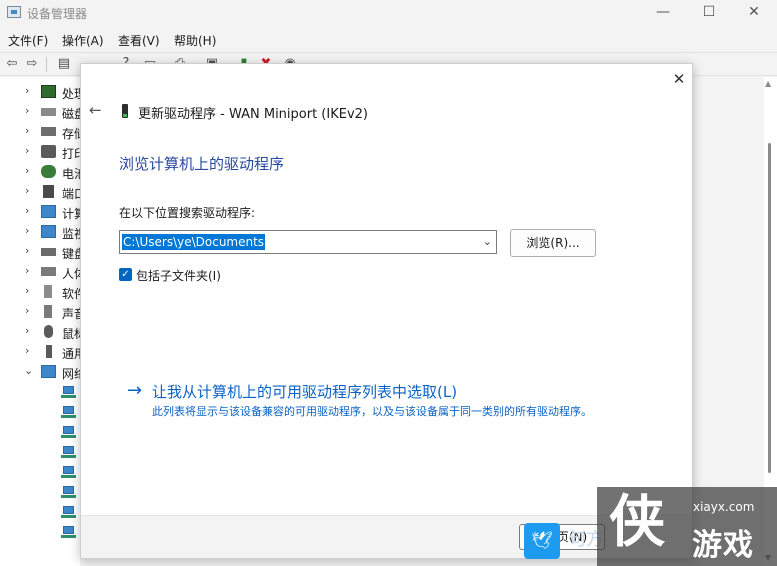 This screenshot has width=777, height=566. What do you see at coordinates (388, 39) in the screenshot?
I see `menu-bar: 文件(F) 操作(A) 查看(V) 帮助(H)` at bounding box center [388, 39].